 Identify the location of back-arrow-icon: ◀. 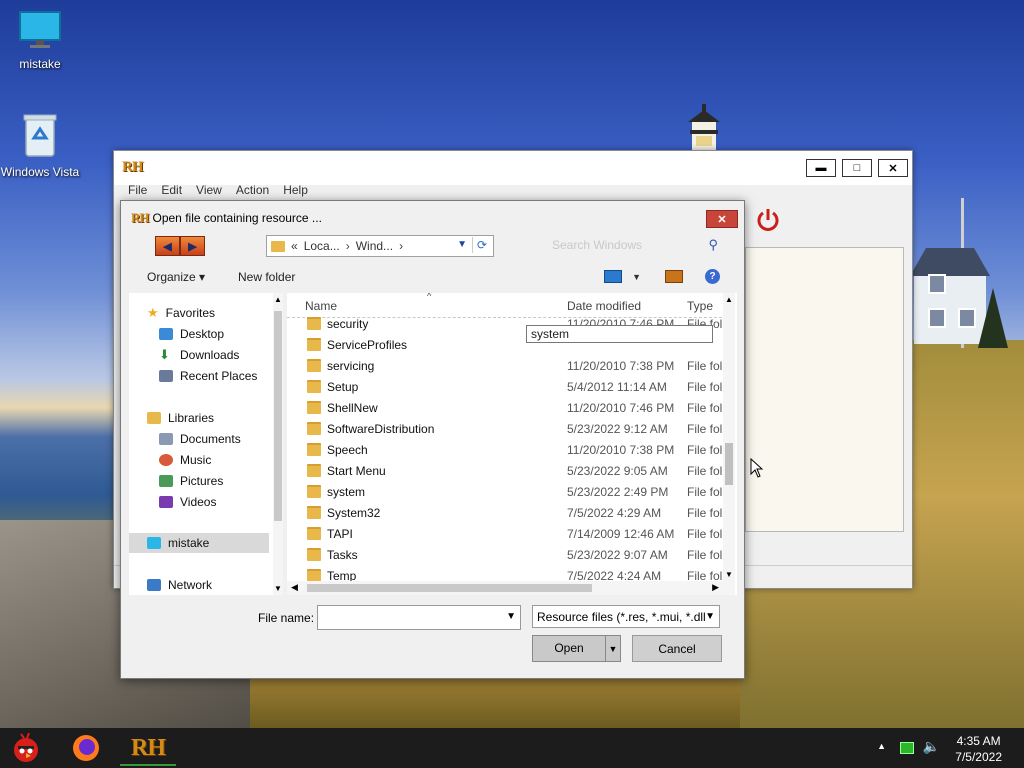
(167, 246).